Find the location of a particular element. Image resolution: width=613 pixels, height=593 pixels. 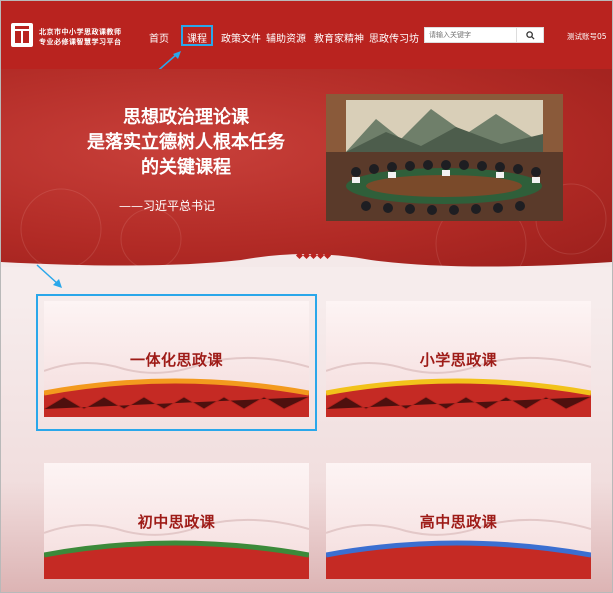

search-icon is located at coordinates (530, 35).